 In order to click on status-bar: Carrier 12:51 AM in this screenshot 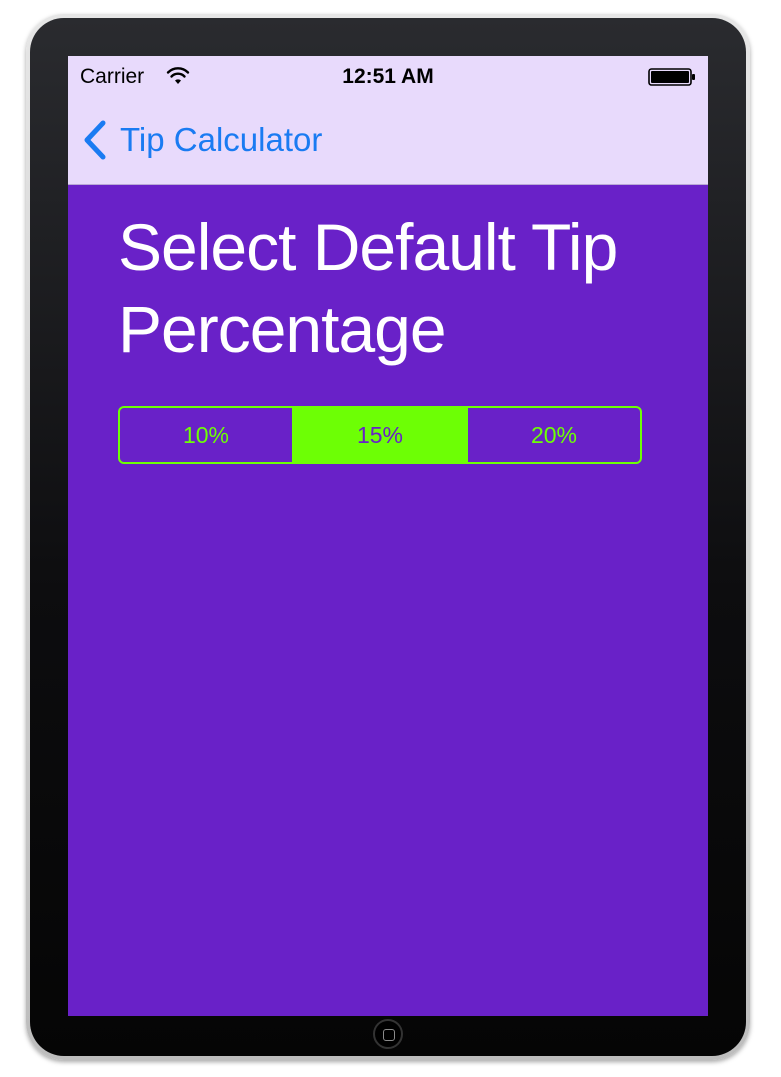, I will do `click(388, 76)`.